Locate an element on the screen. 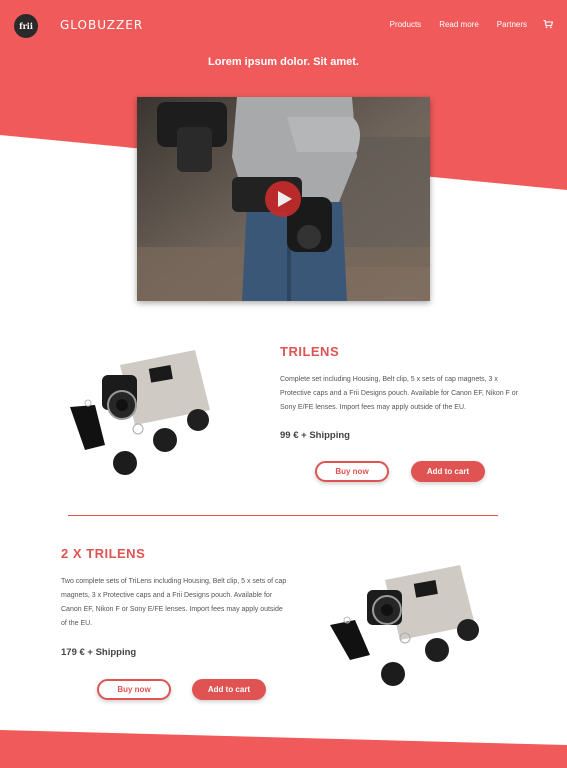 This screenshot has width=567, height=768. product-image-trilens is located at coordinates (140, 412).